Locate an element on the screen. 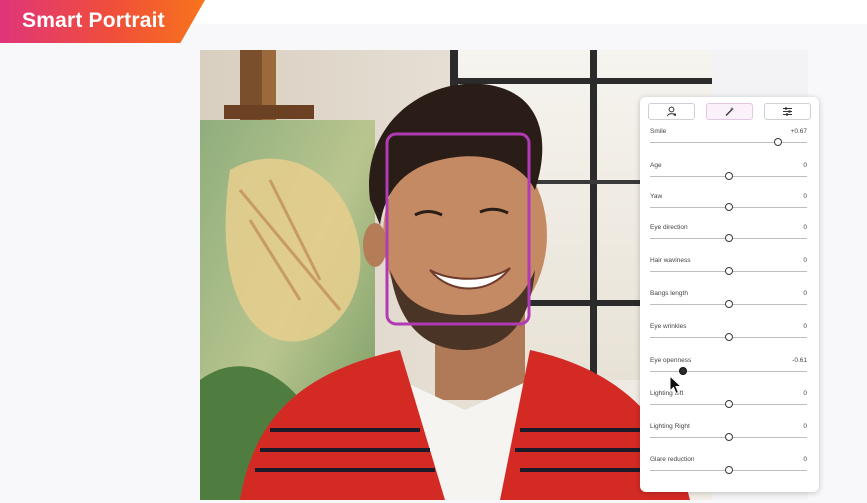 The width and height of the screenshot is (867, 503). slider-glare-reduction: Glare reduction 0 is located at coordinates (728, 469).